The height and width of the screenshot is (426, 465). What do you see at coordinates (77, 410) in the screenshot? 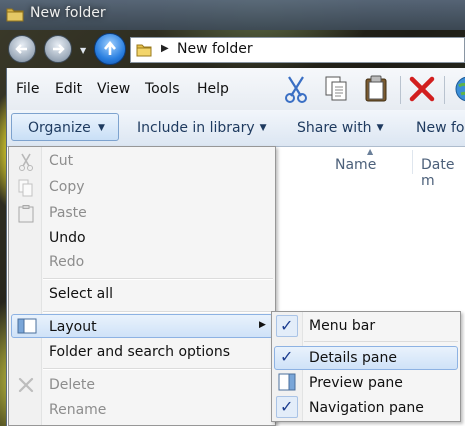
I see `menu-item-rename: Rename` at bounding box center [77, 410].